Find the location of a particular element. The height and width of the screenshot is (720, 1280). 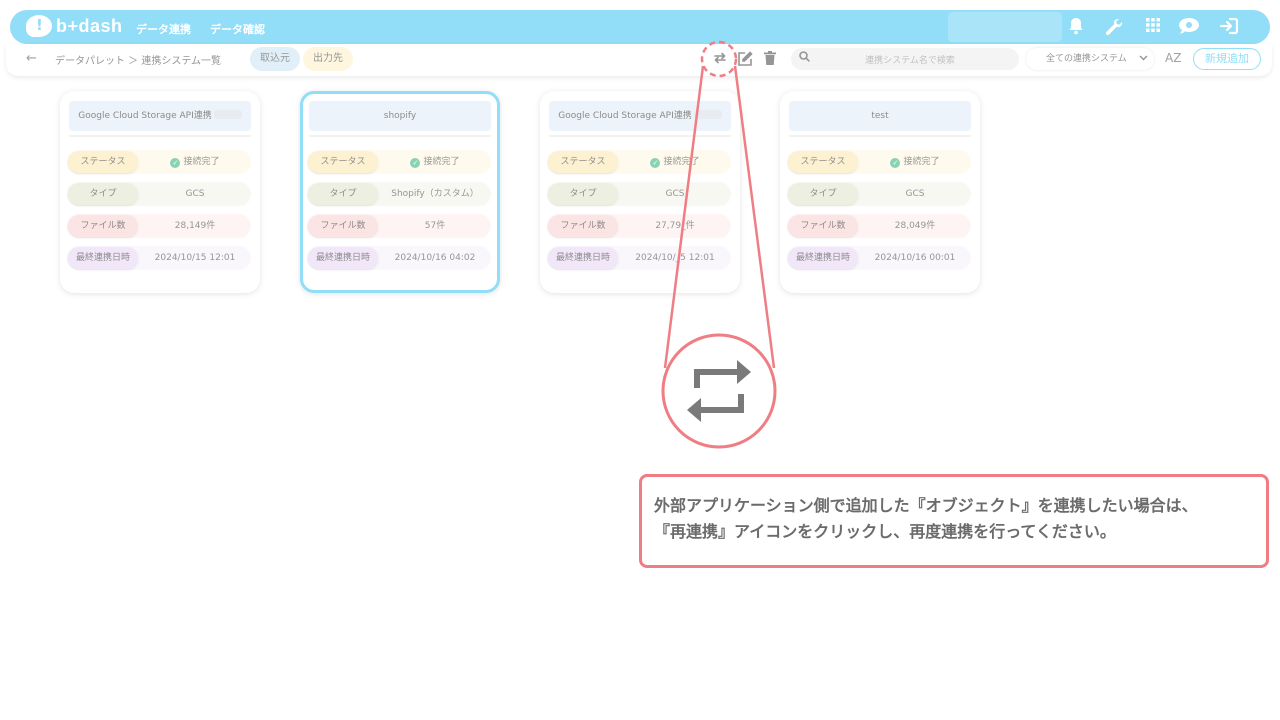

callout-graphic is located at coordinates (719, 244).